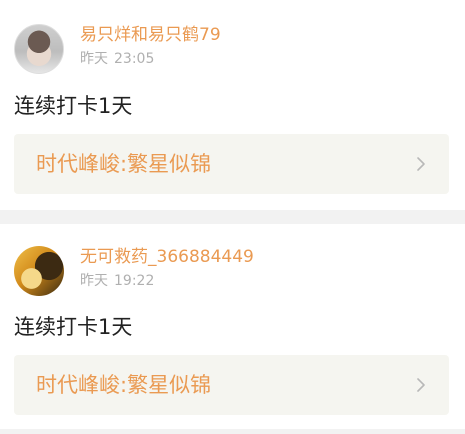 The image size is (465, 434). What do you see at coordinates (134, 281) in the screenshot?
I see `post-time-clock: 19:22` at bounding box center [134, 281].